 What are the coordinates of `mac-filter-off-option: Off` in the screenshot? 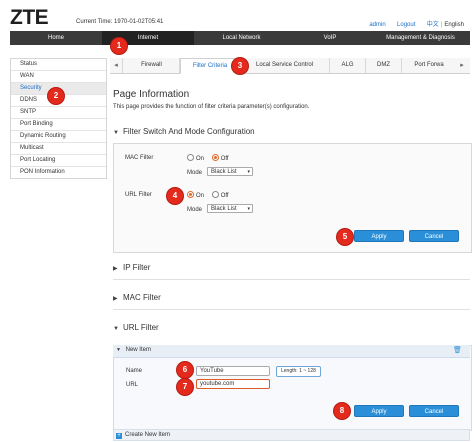 It's located at (220, 158).